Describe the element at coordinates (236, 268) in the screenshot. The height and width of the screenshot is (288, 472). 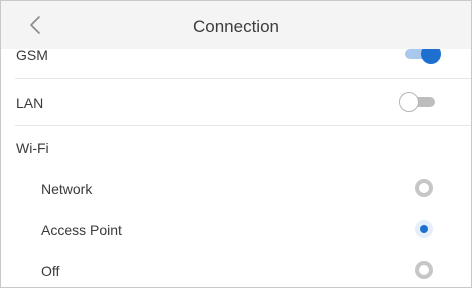
I see `wifi-option-off: Off` at that location.